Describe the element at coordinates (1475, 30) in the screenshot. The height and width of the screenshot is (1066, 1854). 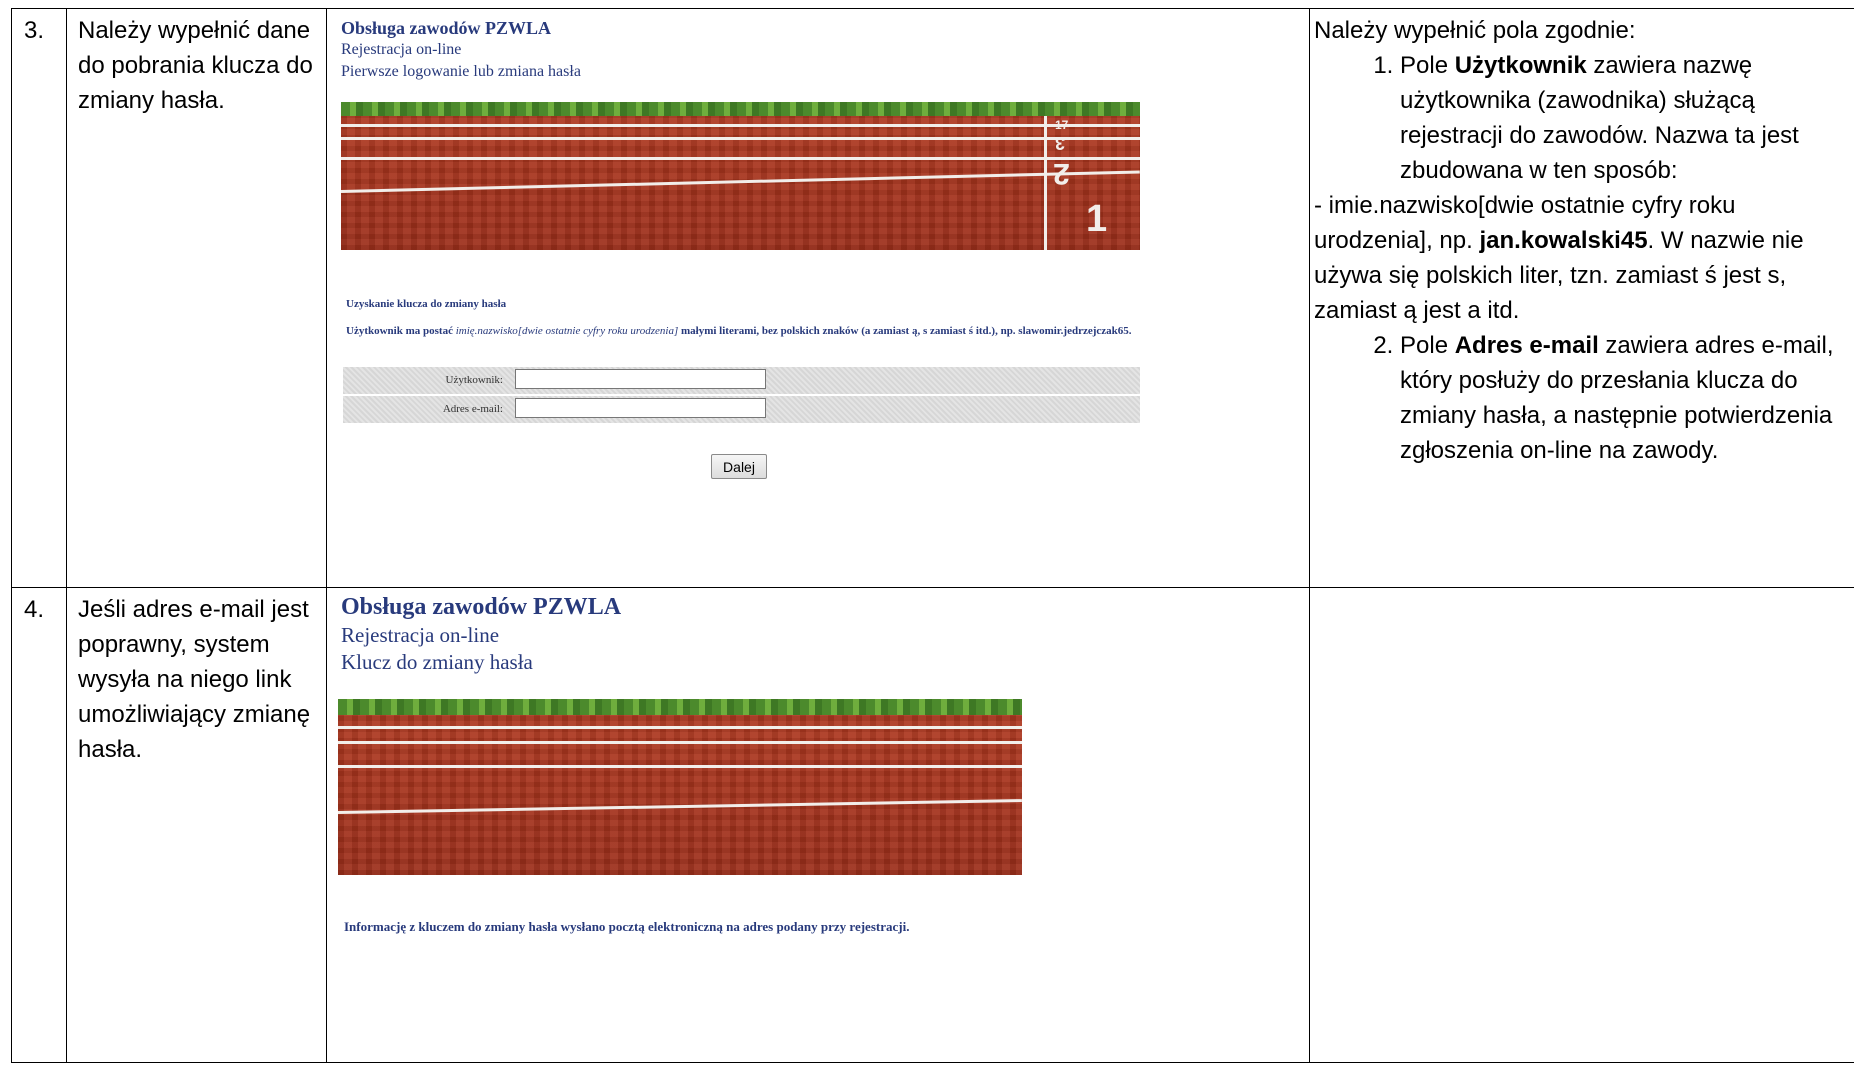
I see `notes-intro: Należy wypełnić pola zgodnie:` at that location.